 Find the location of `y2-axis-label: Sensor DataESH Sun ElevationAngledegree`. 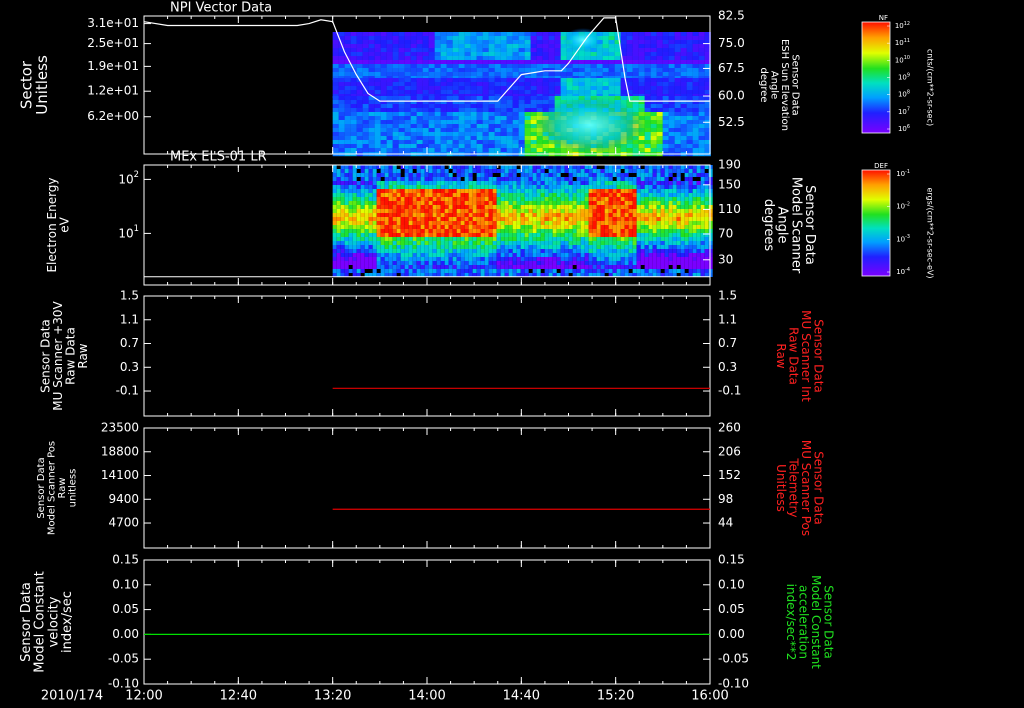

y2-axis-label: Sensor DataESH Sun ElevationAngledegree is located at coordinates (779, 85).